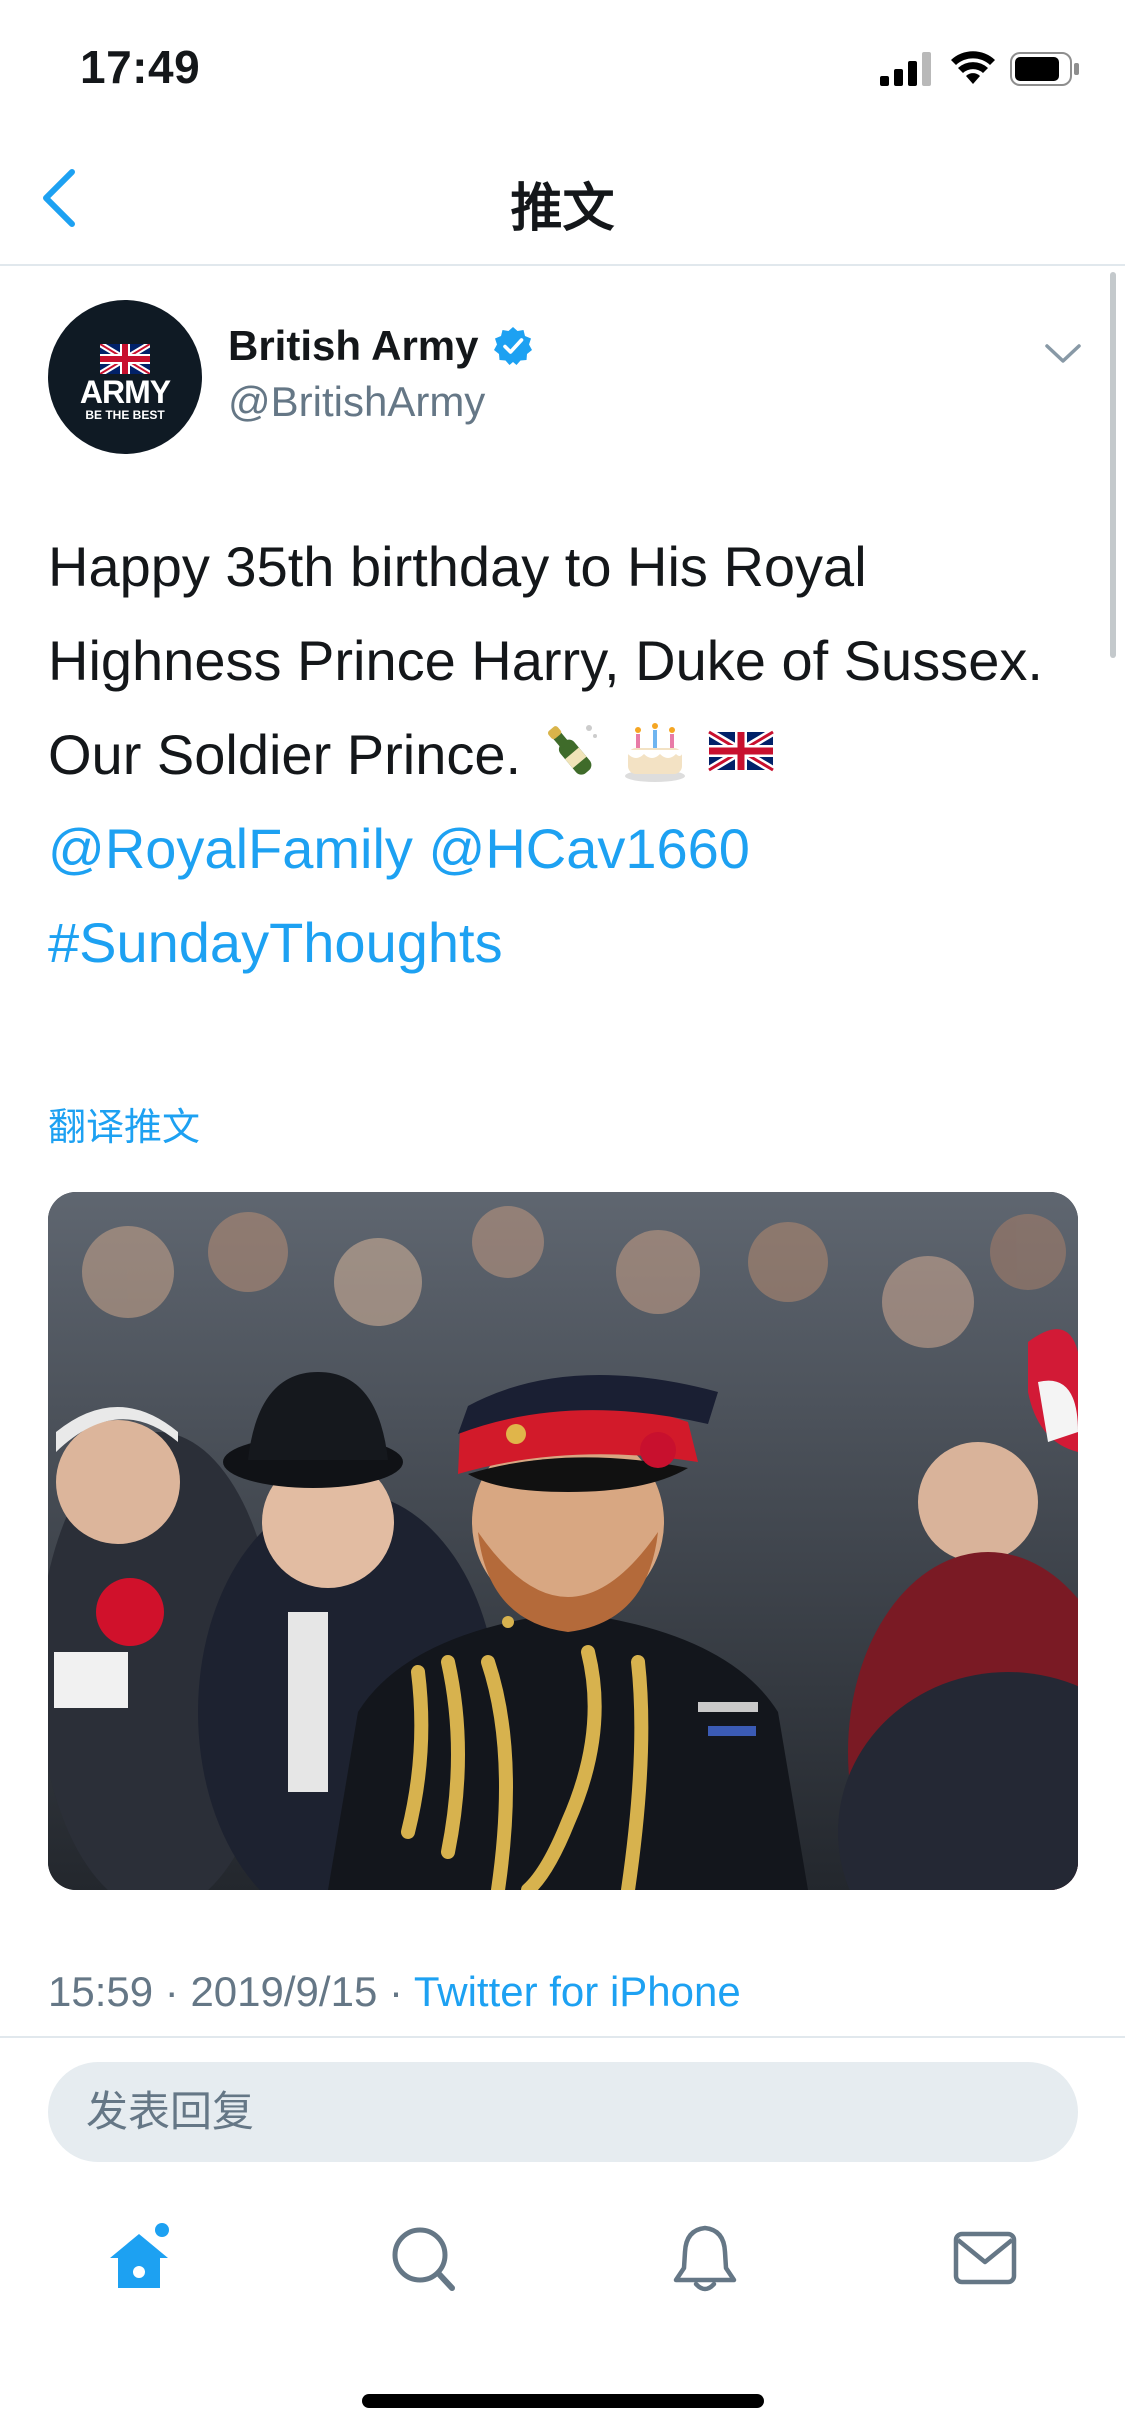 The height and width of the screenshot is (2436, 1125). Describe the element at coordinates (588, 848) in the screenshot. I see `mention-hcav1660: @HCav1660` at that location.